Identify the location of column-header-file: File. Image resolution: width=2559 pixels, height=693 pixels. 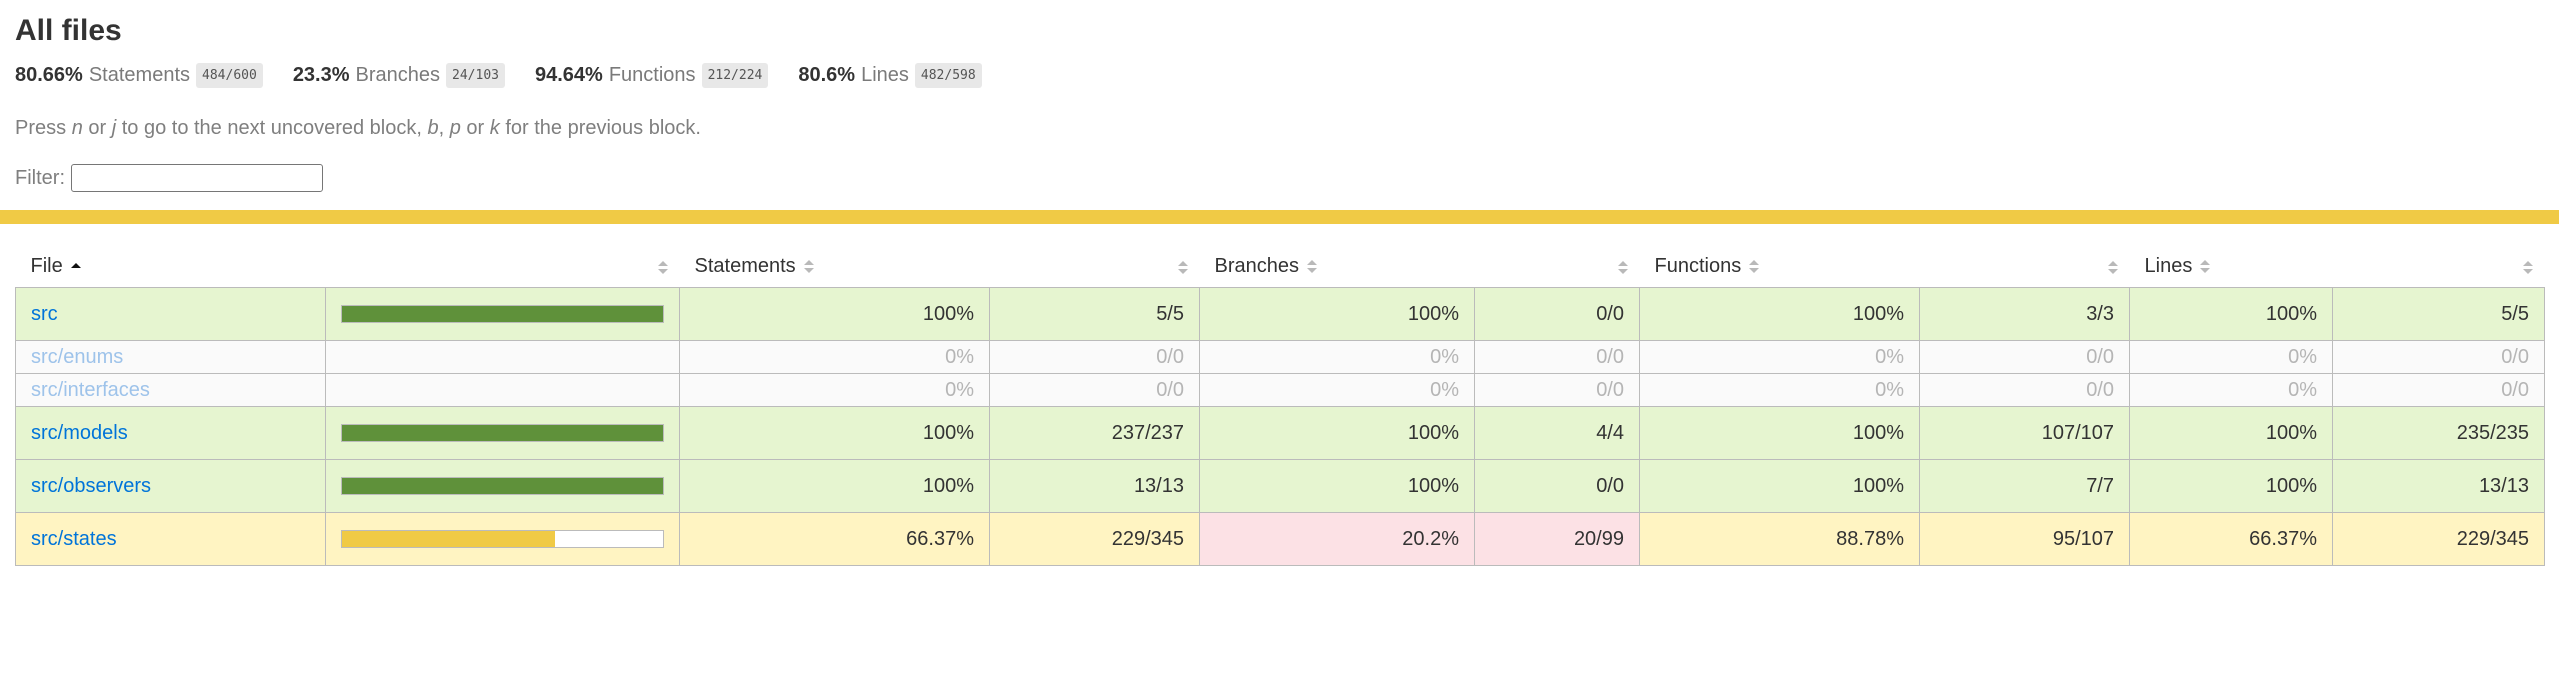
(170, 267).